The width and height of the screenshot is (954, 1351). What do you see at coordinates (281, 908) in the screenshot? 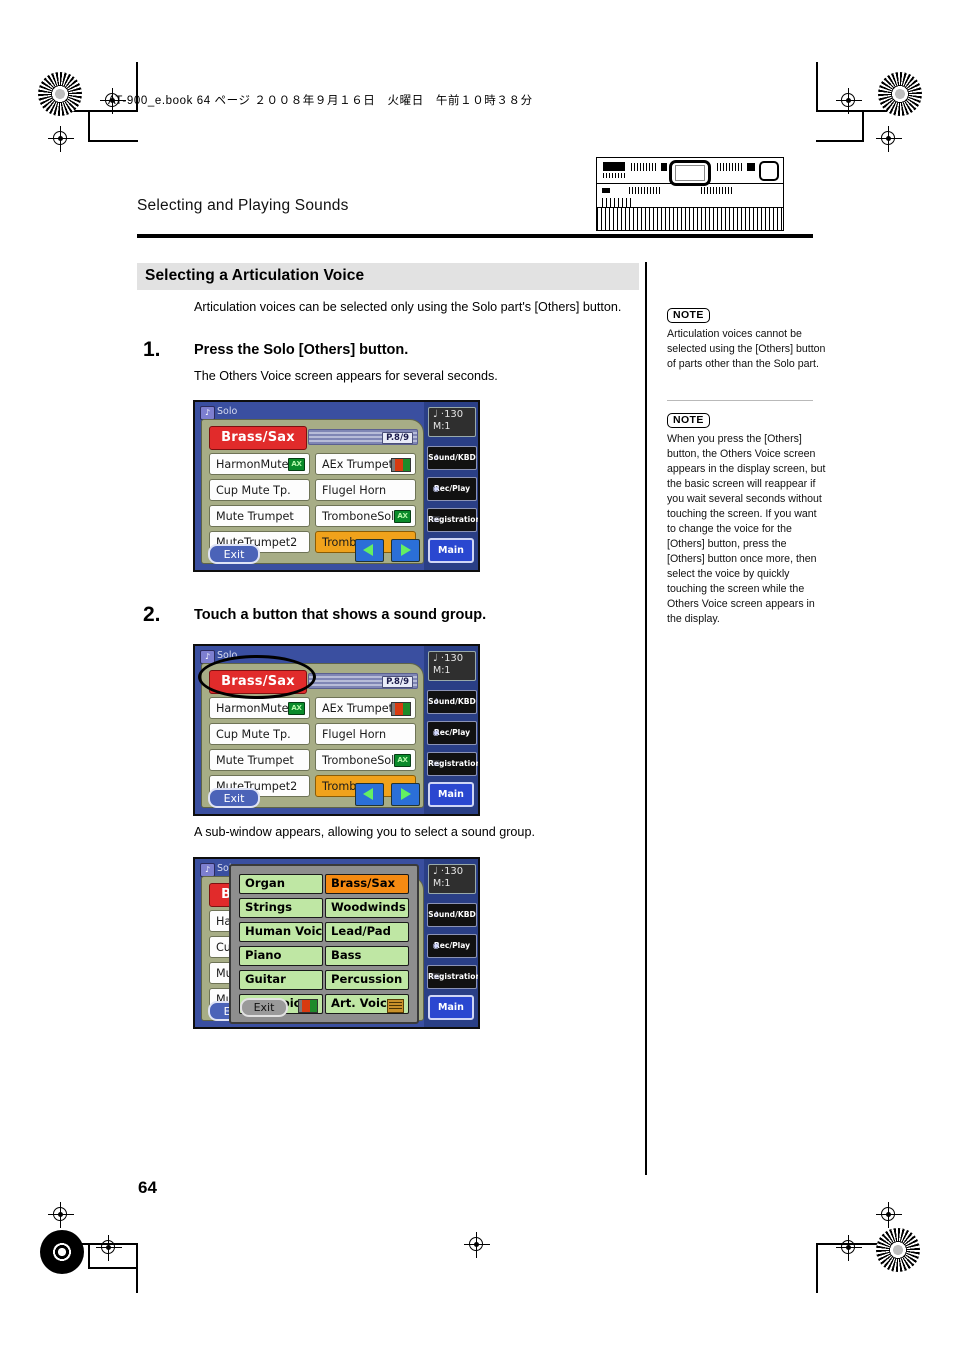
I see `group-button-strings: Strings` at bounding box center [281, 908].